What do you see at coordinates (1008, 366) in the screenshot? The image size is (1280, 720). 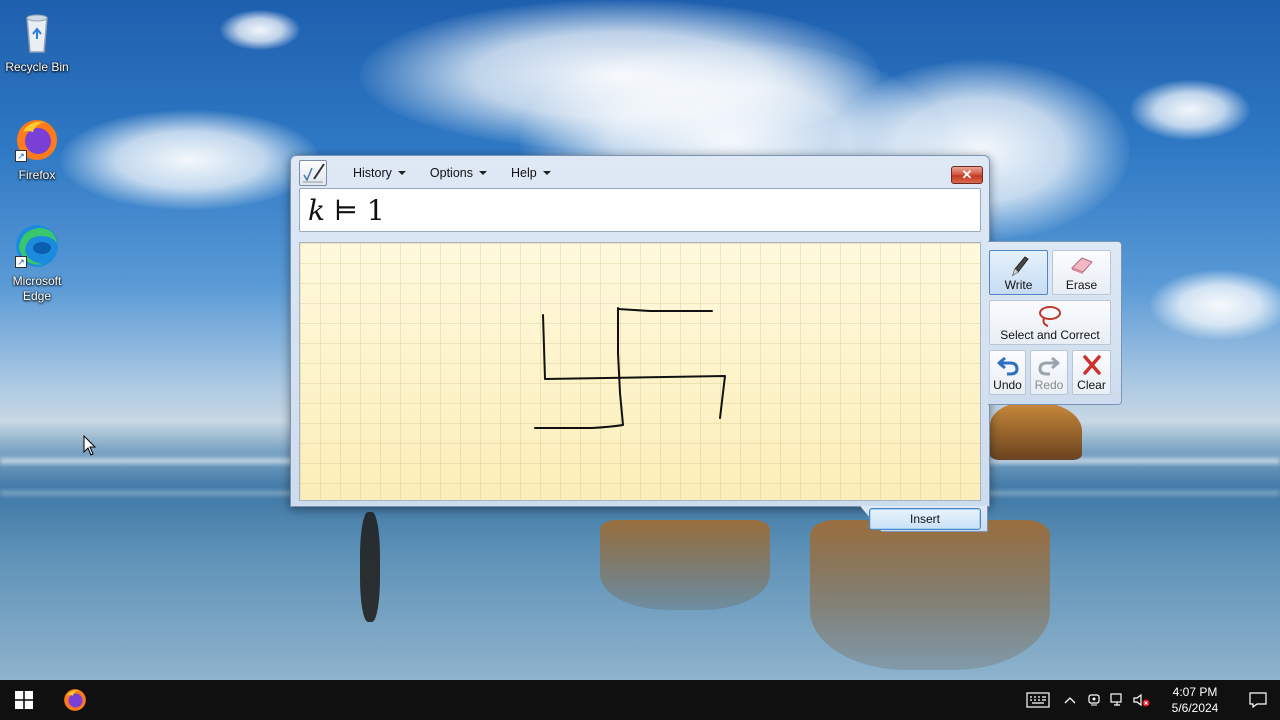 I see `undo-icon` at bounding box center [1008, 366].